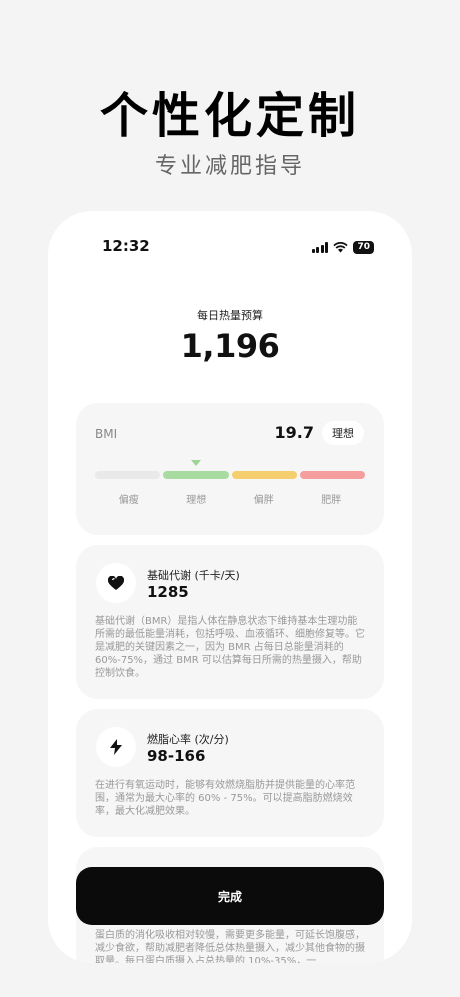  I want to click on bmr-title: 基础代谢 (千卡/天), so click(193, 575).